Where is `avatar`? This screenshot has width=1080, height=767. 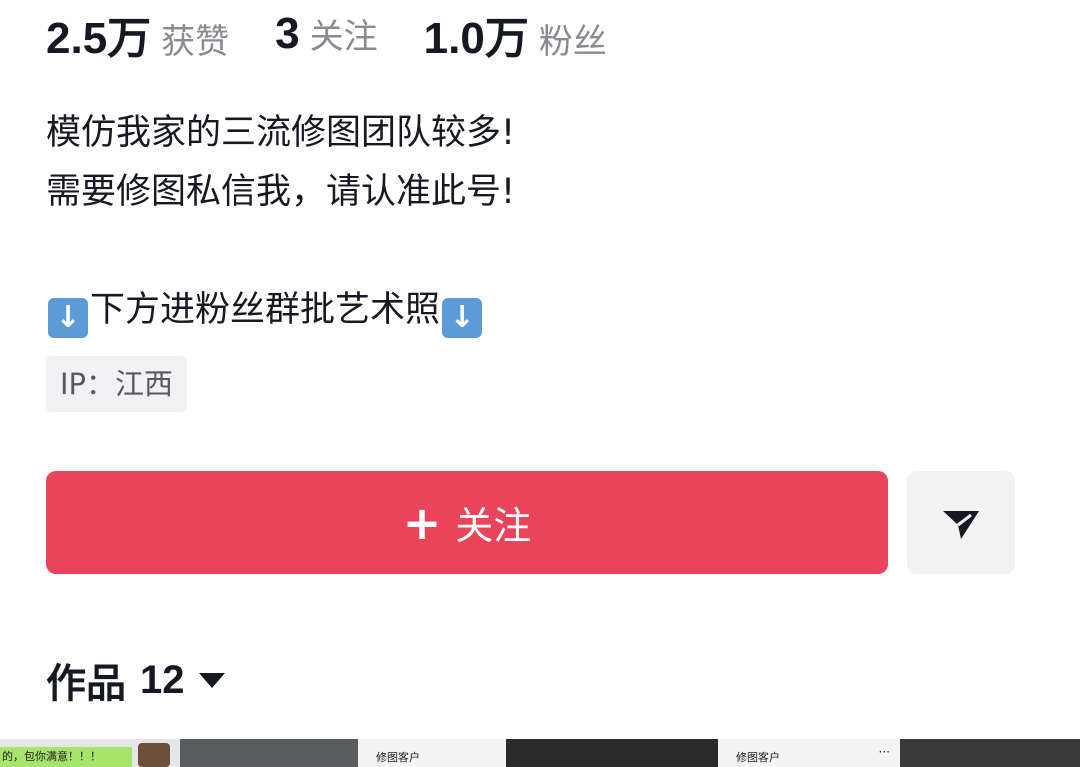
avatar is located at coordinates (154, 755).